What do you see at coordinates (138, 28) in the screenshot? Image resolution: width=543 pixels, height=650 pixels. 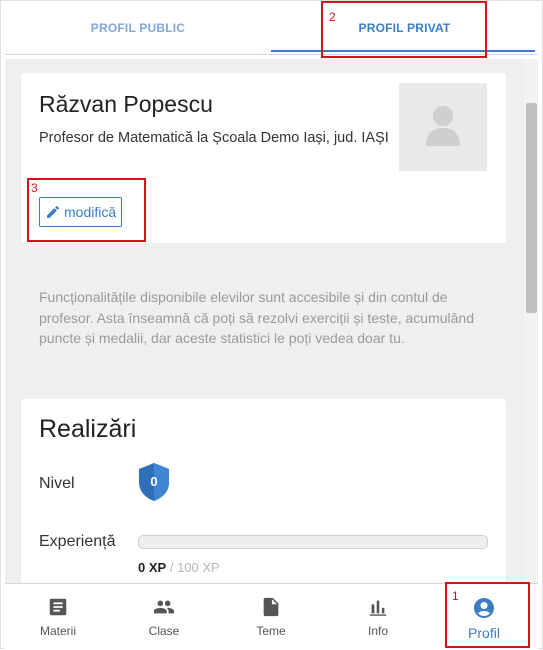 I see `tab-profil-public: PROFIL PUBLIC` at bounding box center [138, 28].